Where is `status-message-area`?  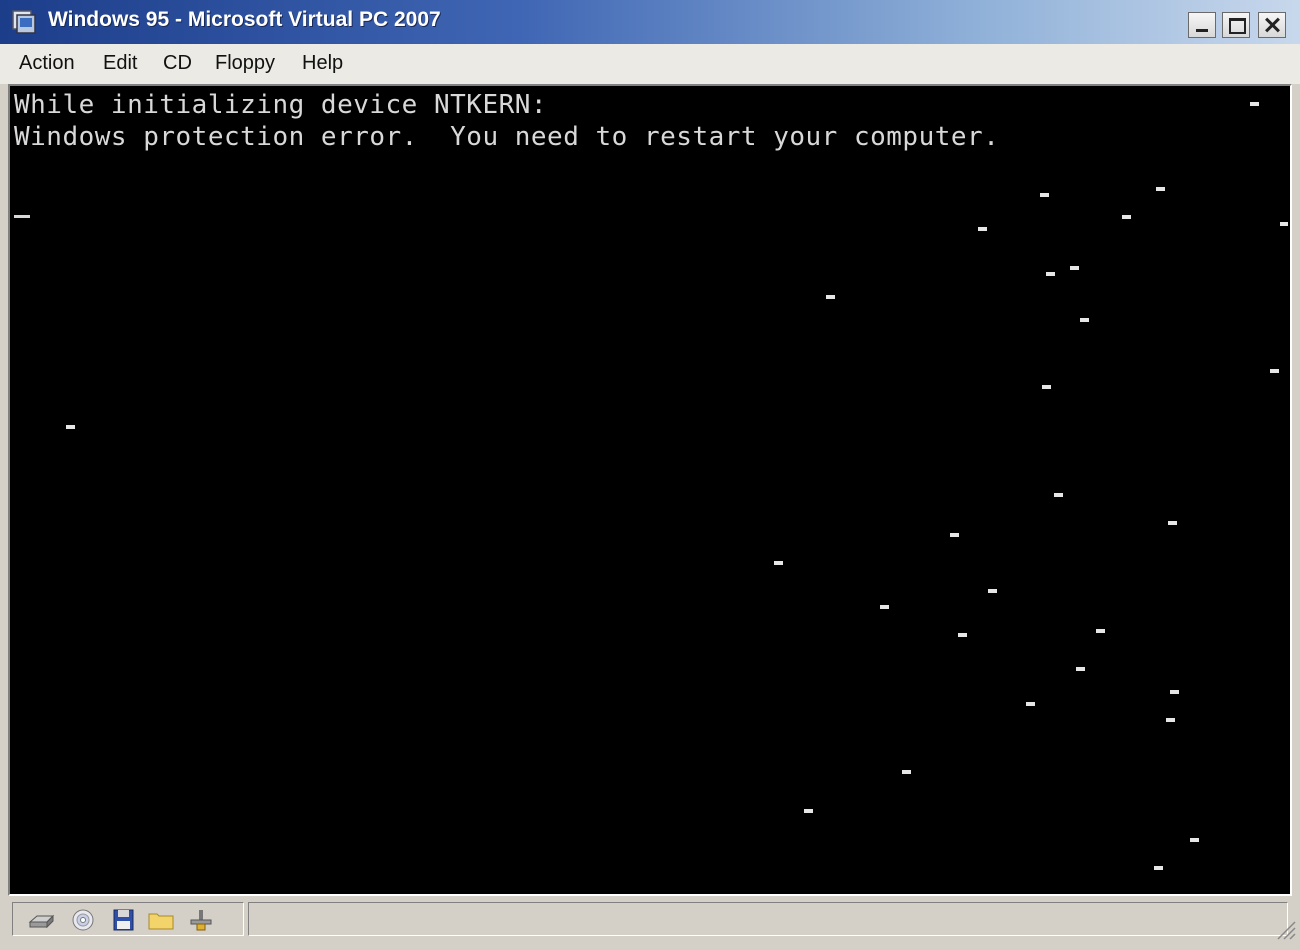
status-message-area is located at coordinates (768, 919).